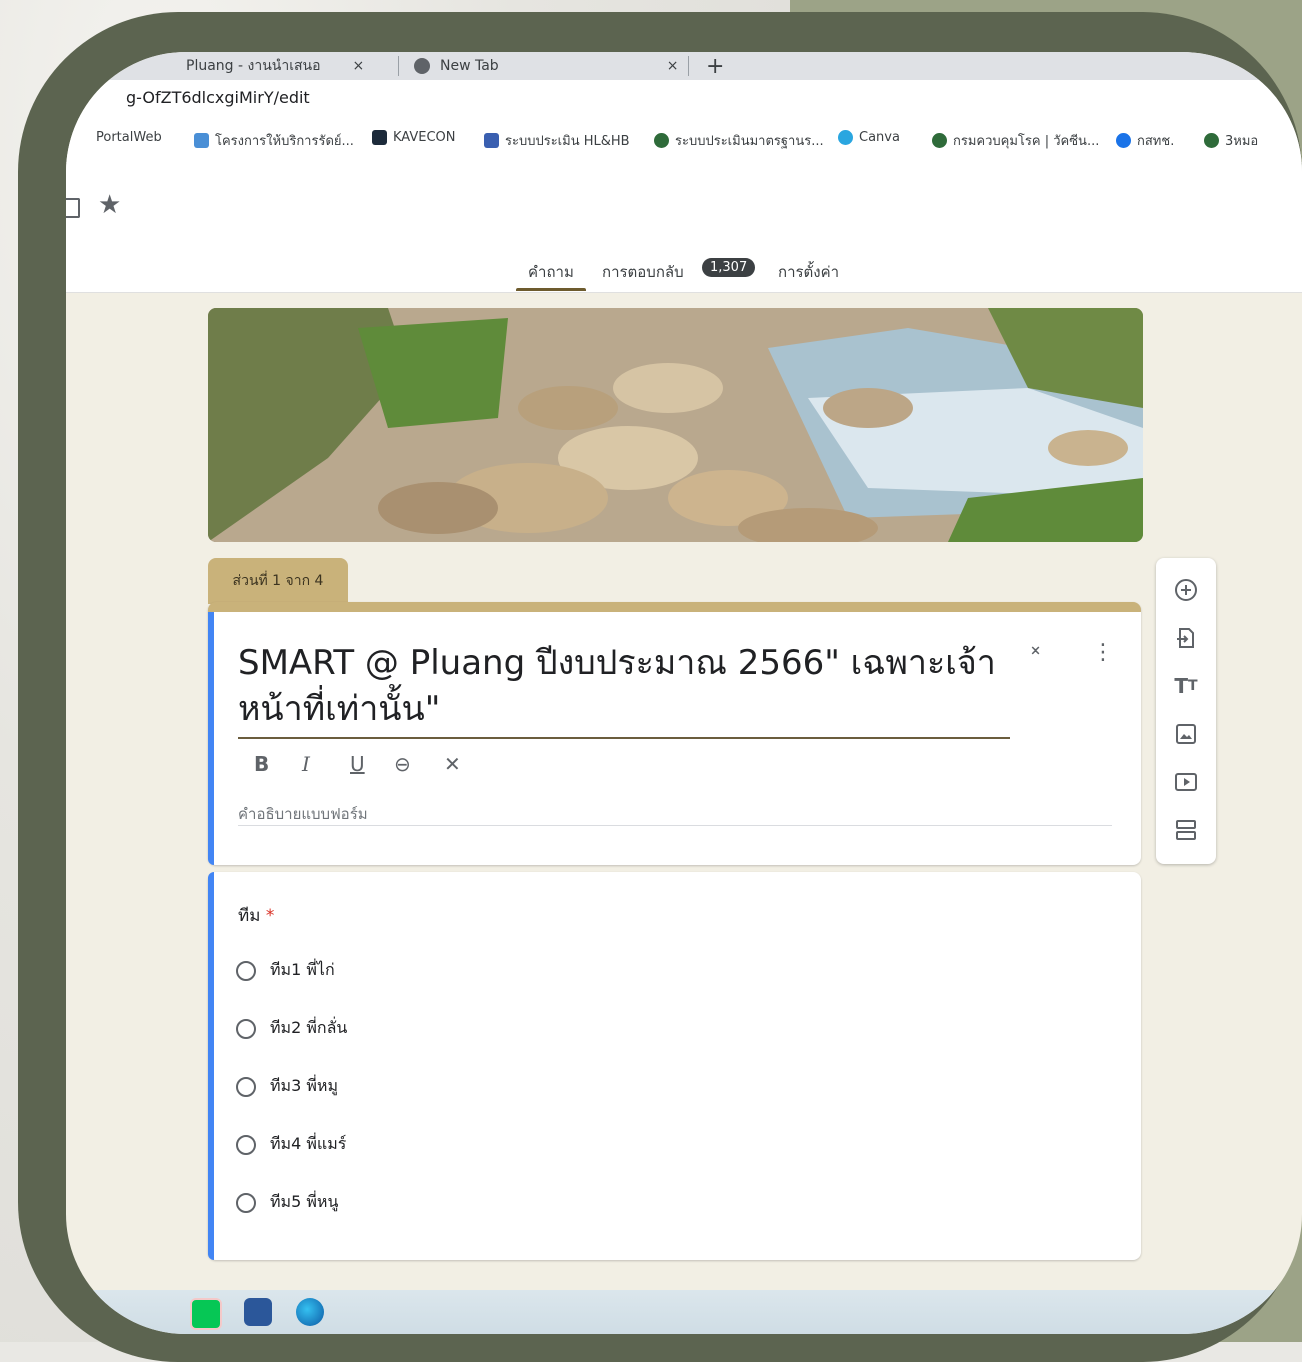  Describe the element at coordinates (557, 140) in the screenshot. I see `bookmark-item: ระบบประเมิน HL&HB` at that location.